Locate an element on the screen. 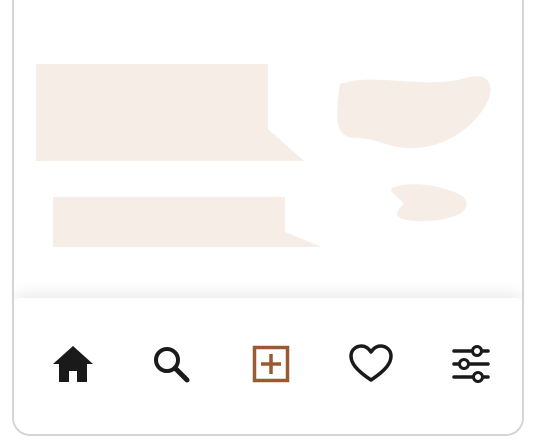 The image size is (538, 442). nav-favorites-button is located at coordinates (371, 364).